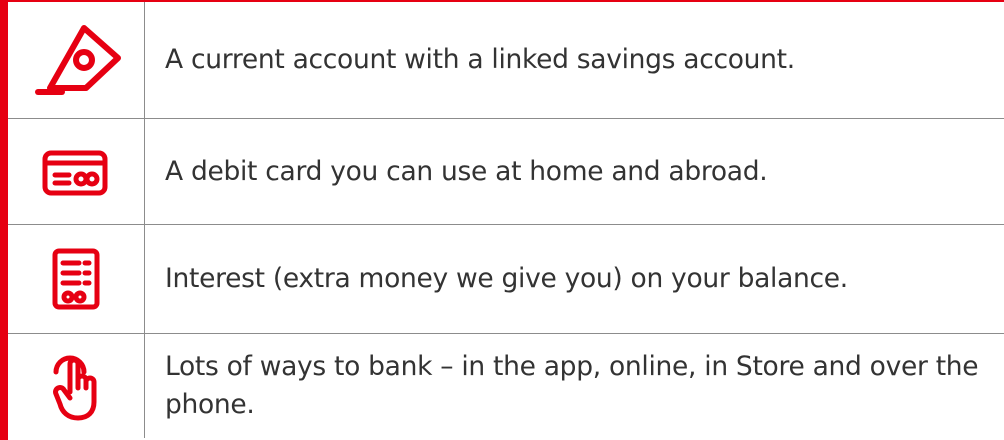 The width and height of the screenshot is (1004, 440). I want to click on debit-card-icon, so click(75, 172).